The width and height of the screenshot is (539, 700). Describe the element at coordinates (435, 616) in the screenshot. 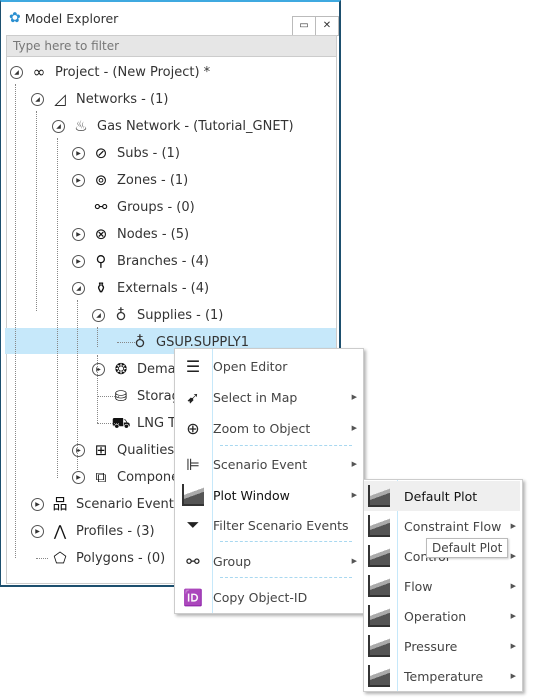

I see `menu-item-label: Operation` at that location.